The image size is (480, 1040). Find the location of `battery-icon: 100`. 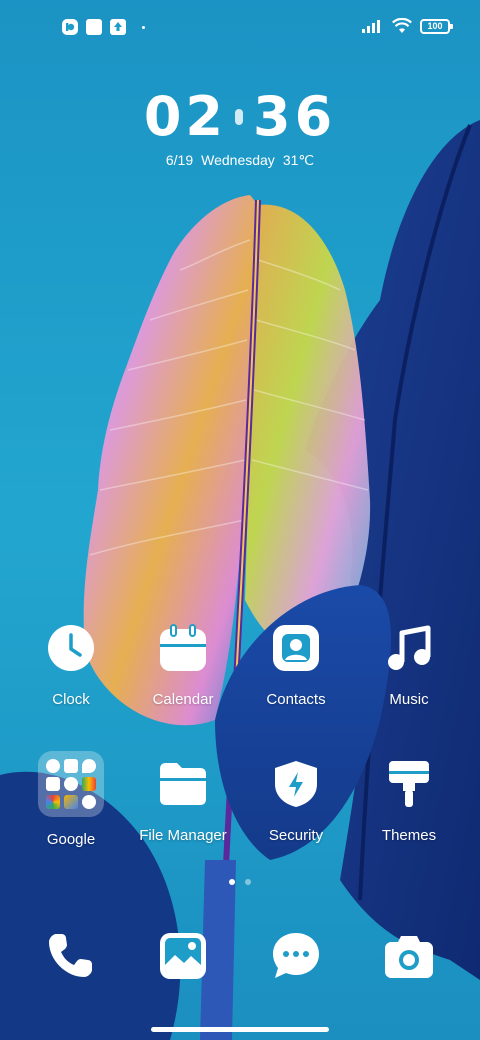

battery-icon: 100 is located at coordinates (436, 26).